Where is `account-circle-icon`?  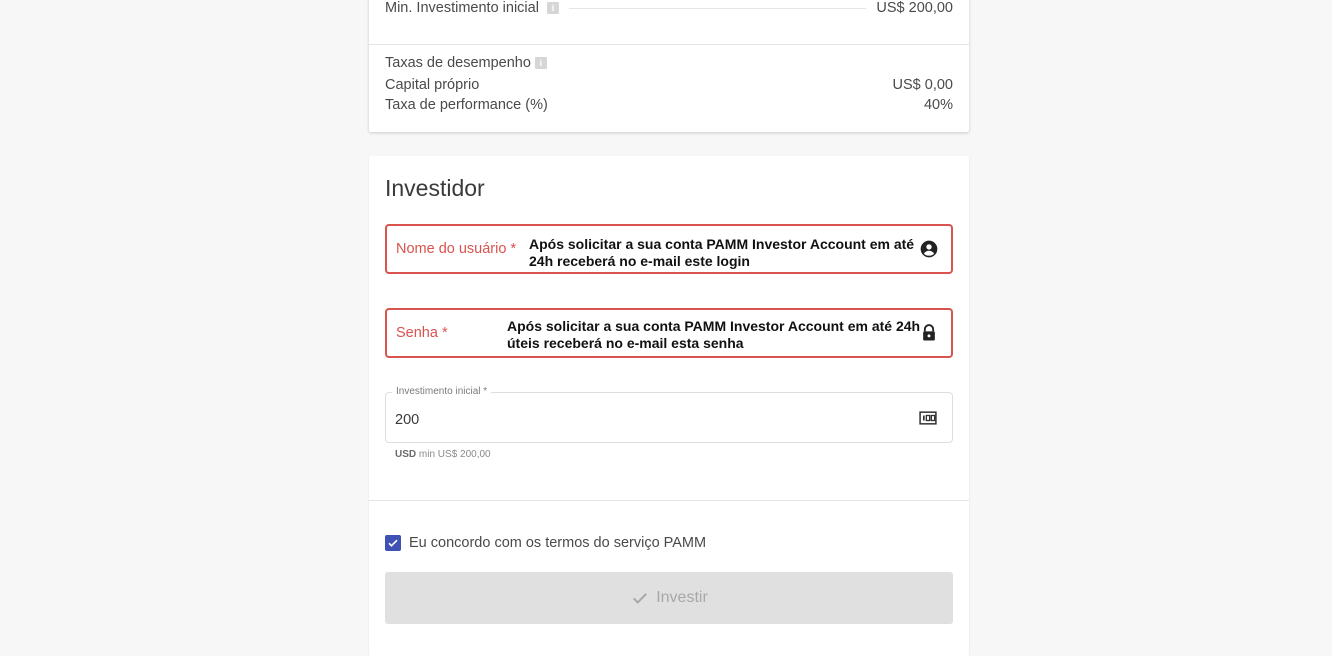 account-circle-icon is located at coordinates (929, 249).